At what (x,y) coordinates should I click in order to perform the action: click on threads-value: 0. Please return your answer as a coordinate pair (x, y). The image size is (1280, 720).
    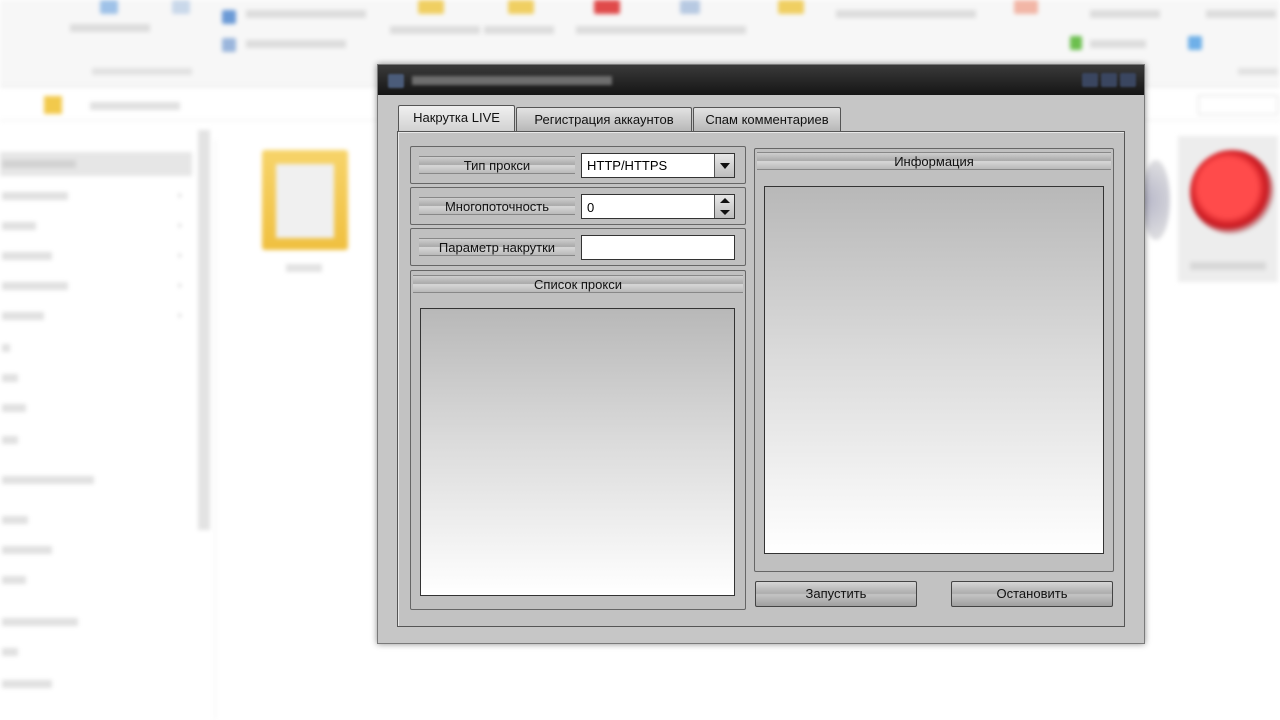
    Looking at the image, I should click on (591, 207).